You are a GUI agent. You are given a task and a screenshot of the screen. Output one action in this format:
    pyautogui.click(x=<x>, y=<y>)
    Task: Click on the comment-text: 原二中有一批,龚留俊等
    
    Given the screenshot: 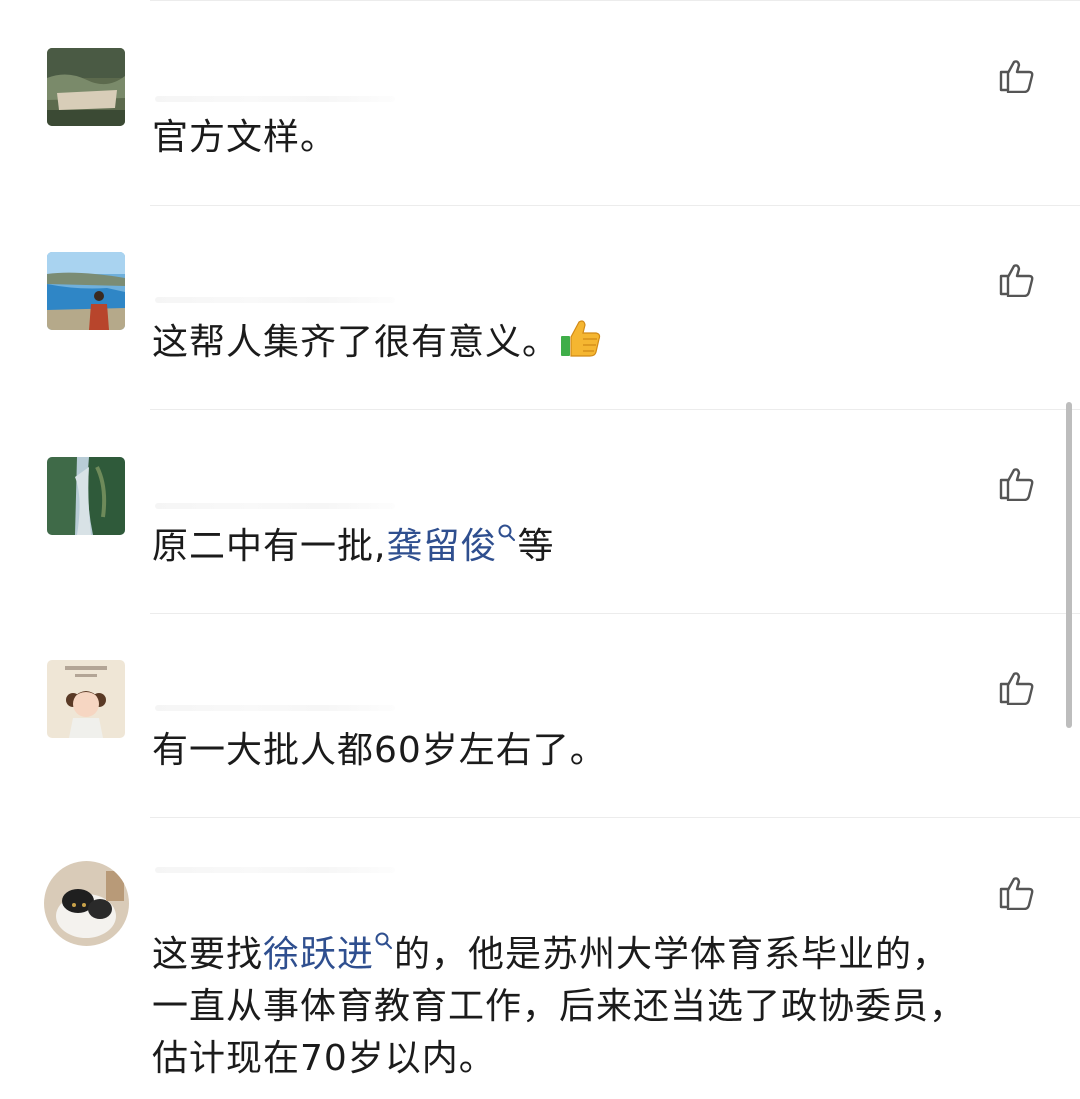 What is the action you would take?
    pyautogui.click(x=586, y=547)
    